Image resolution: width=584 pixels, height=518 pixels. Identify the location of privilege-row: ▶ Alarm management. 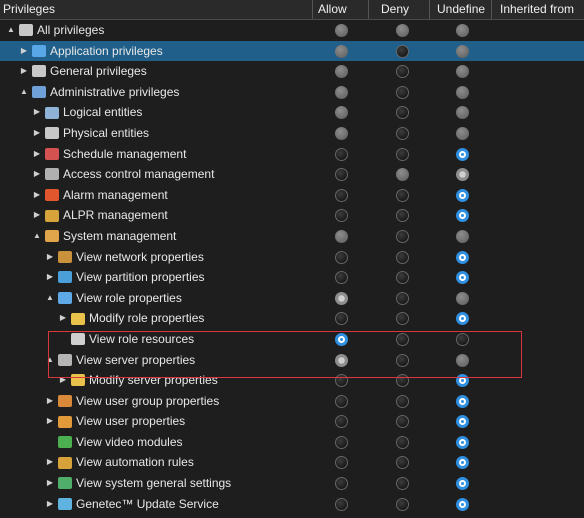
(292, 195).